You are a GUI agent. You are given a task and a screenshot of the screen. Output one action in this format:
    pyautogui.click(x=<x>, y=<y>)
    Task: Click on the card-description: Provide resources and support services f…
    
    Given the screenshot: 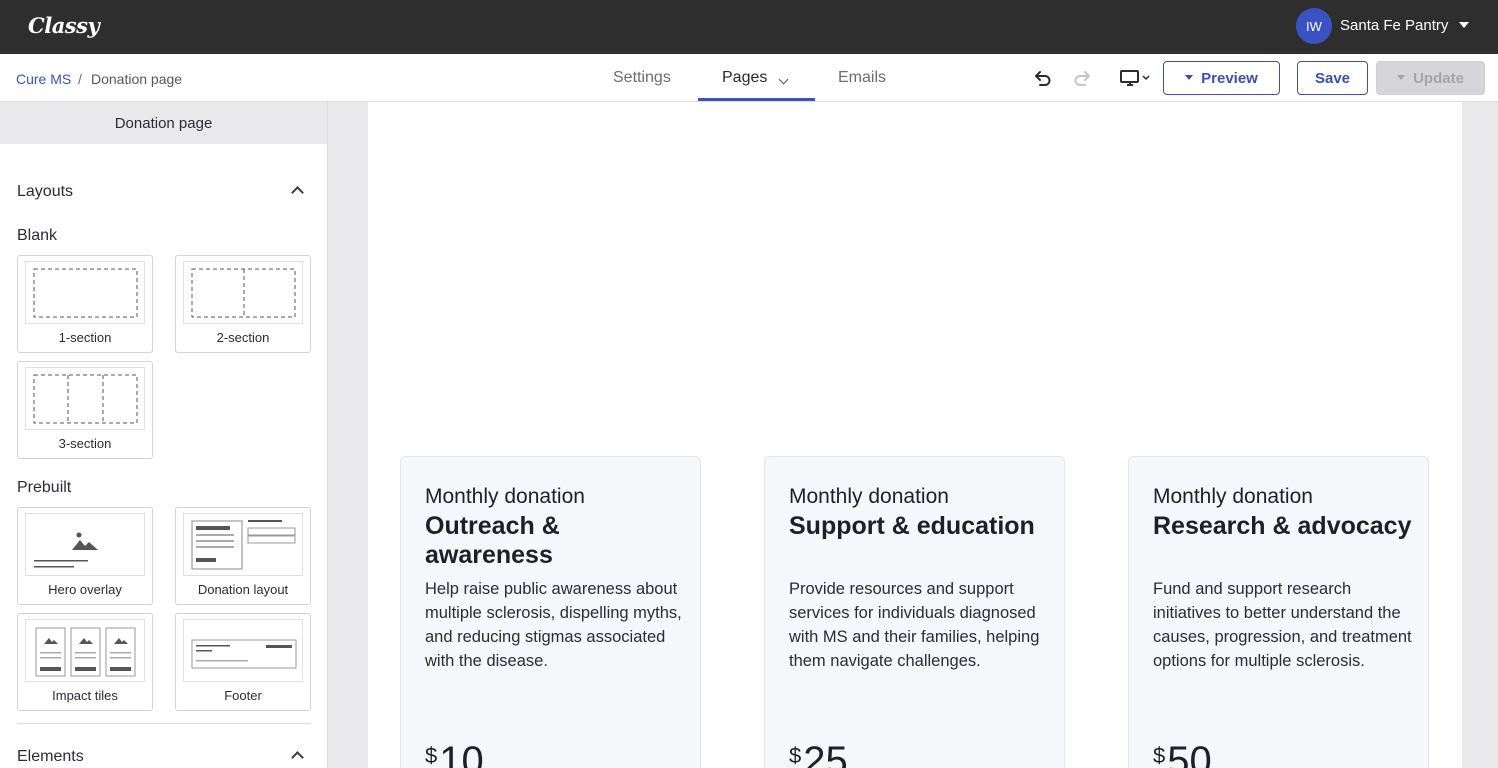 What is the action you would take?
    pyautogui.click(x=914, y=625)
    